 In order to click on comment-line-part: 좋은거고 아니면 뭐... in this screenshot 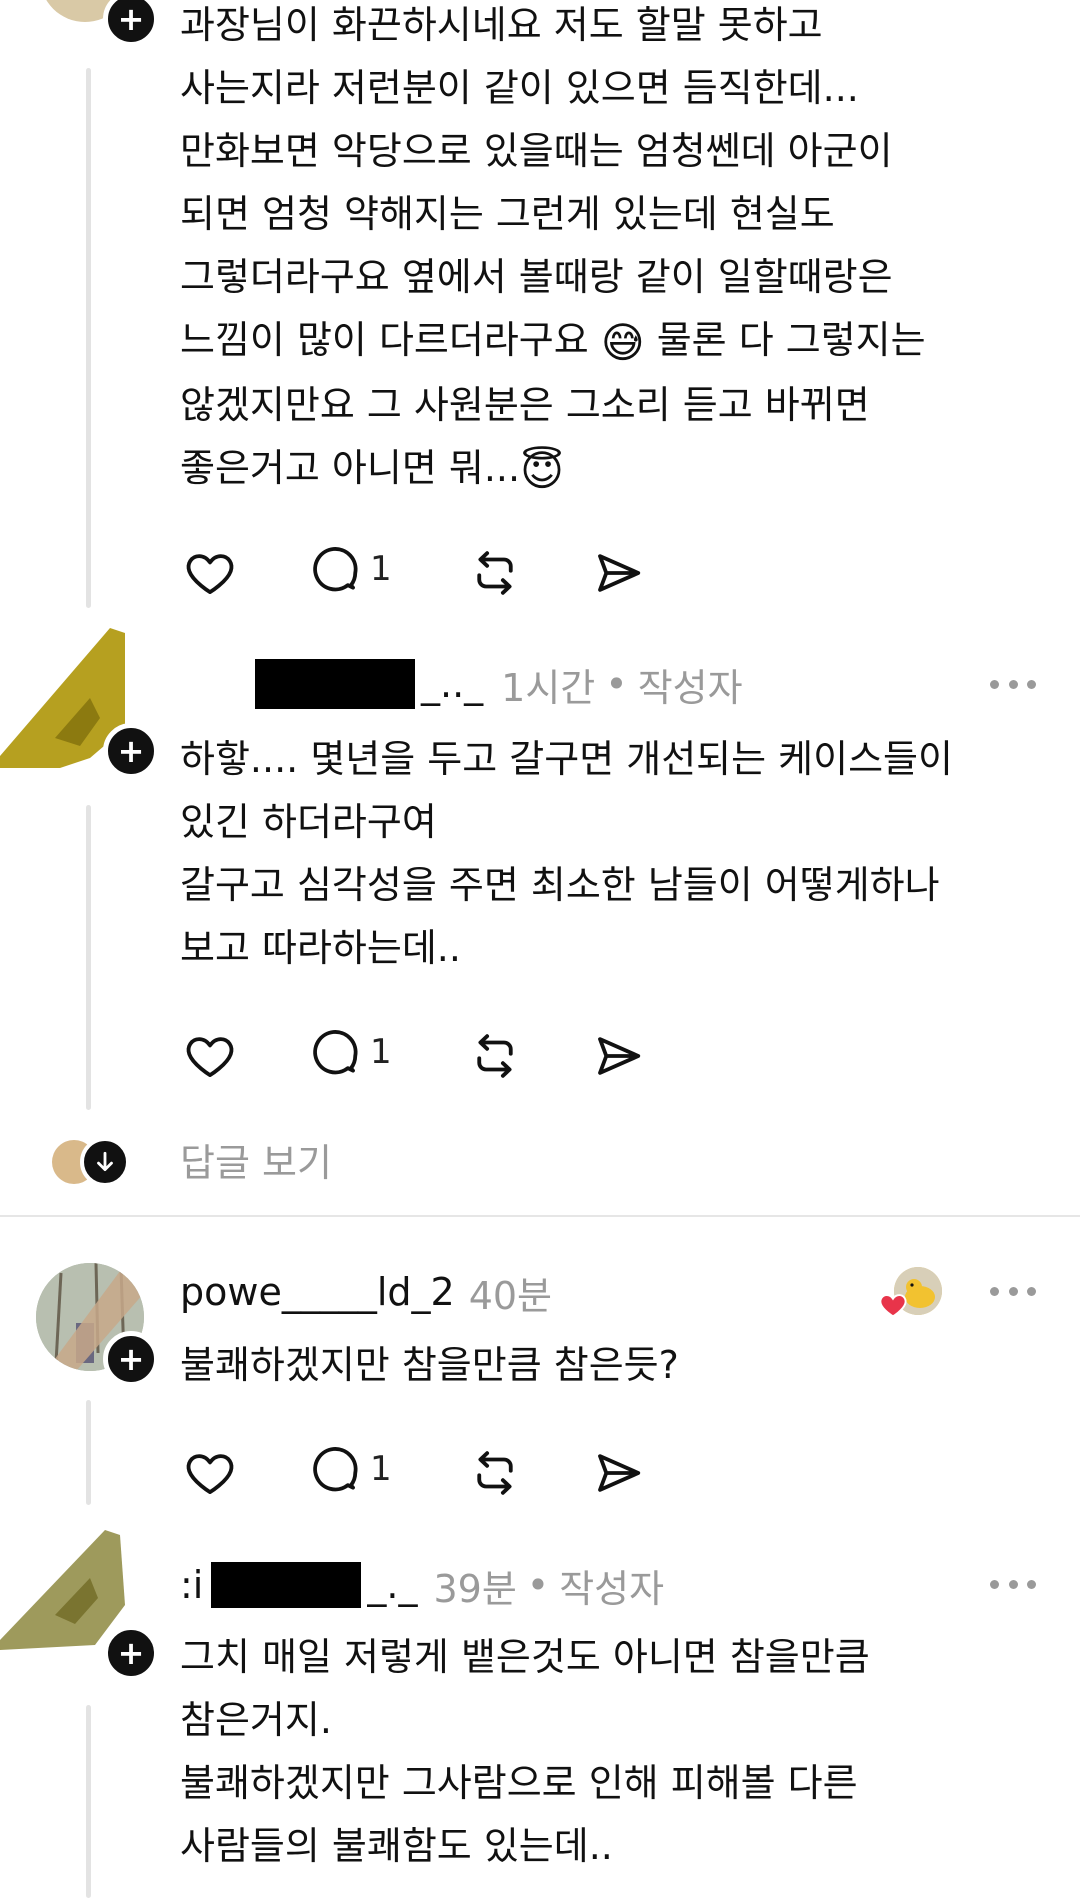, I will do `click(350, 468)`.